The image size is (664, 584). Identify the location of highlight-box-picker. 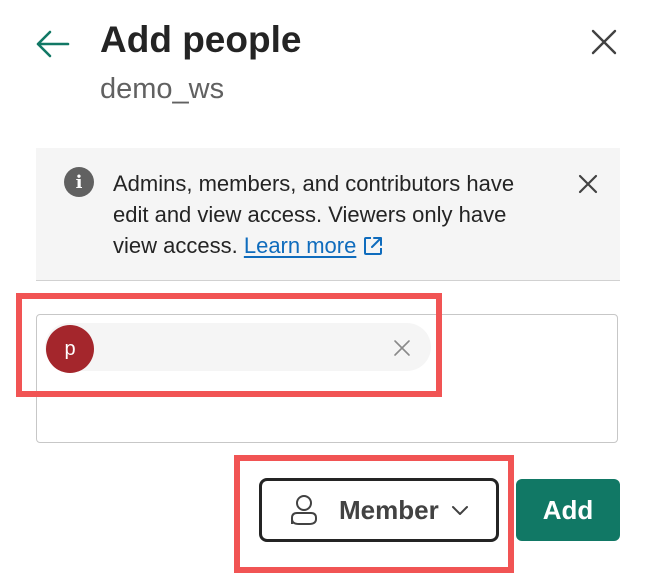
(229, 345).